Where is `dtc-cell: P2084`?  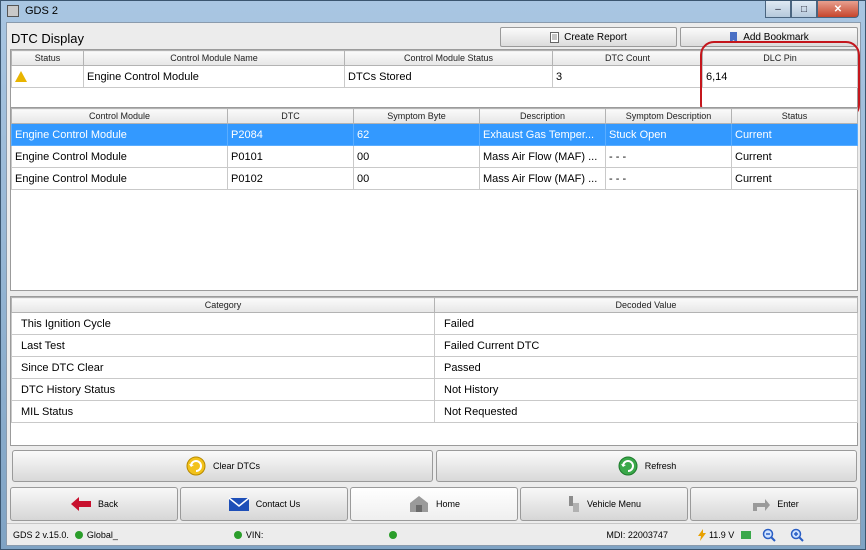 dtc-cell: P2084 is located at coordinates (290, 134).